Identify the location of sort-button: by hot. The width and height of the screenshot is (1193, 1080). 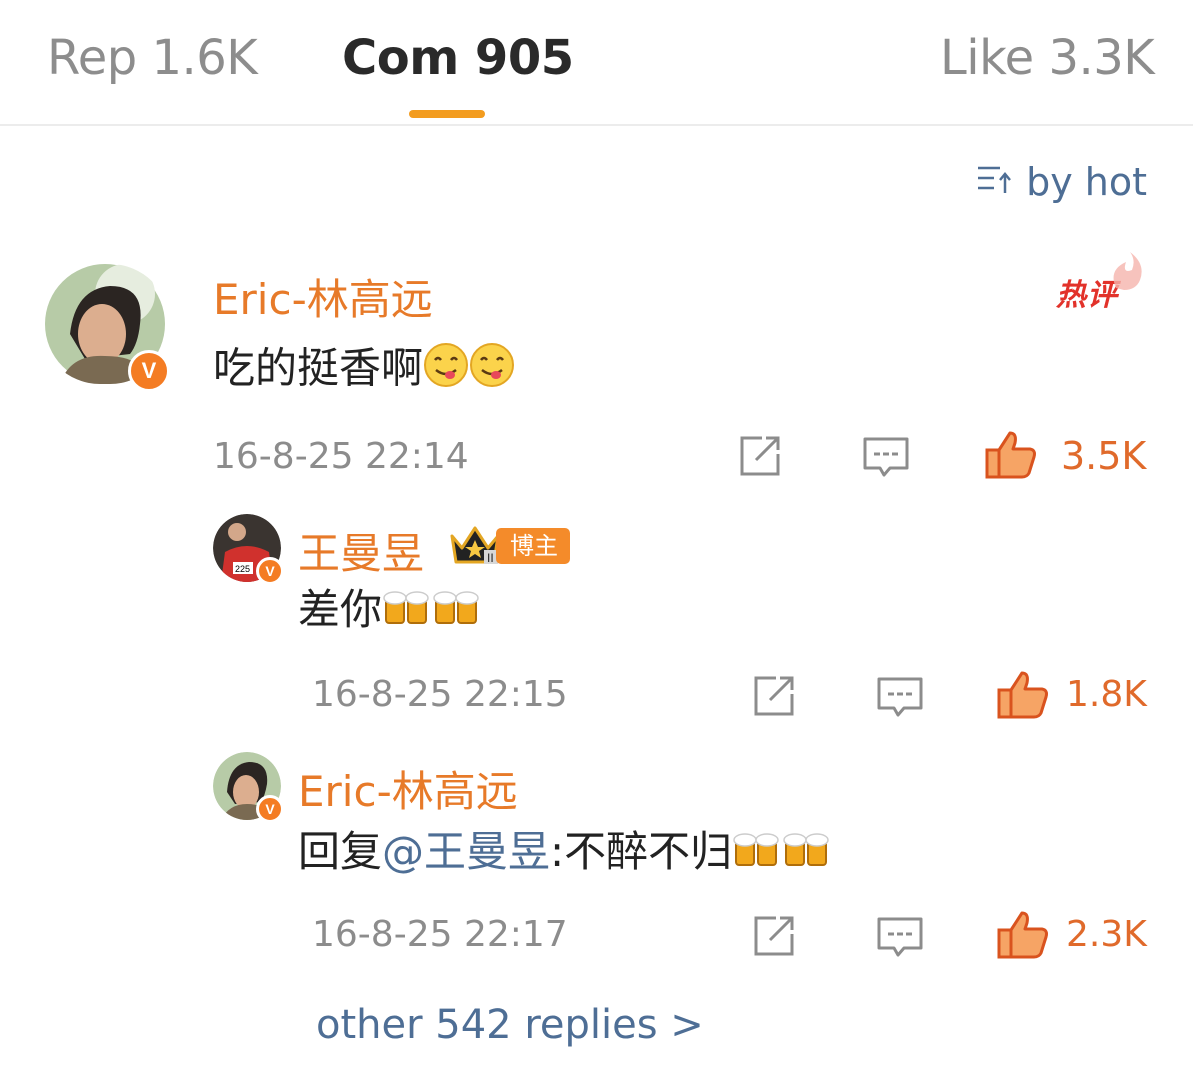
(1061, 182).